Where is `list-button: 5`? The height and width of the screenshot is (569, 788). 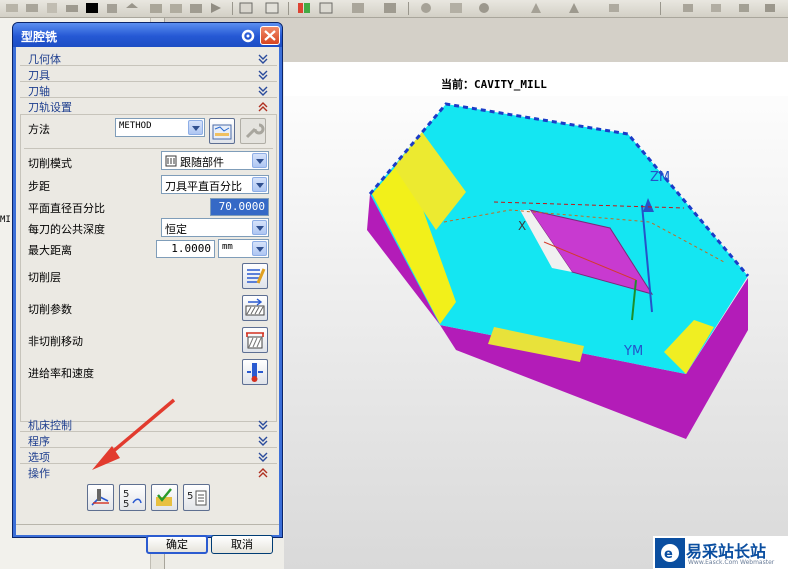
list-button: 5 is located at coordinates (196, 497).